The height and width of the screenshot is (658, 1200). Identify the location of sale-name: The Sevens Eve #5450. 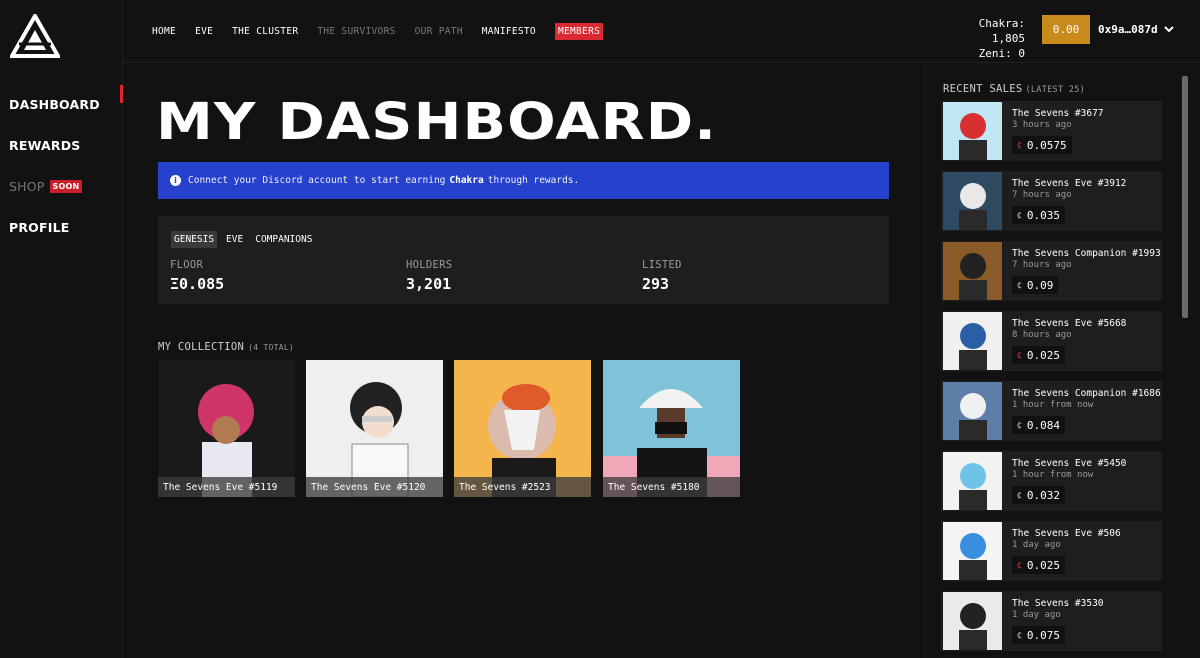
(1069, 463).